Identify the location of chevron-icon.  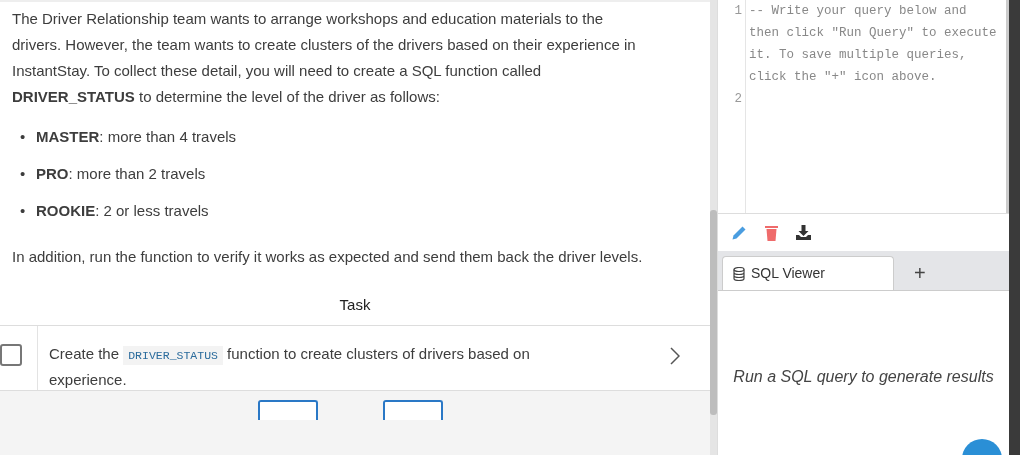
(675, 356).